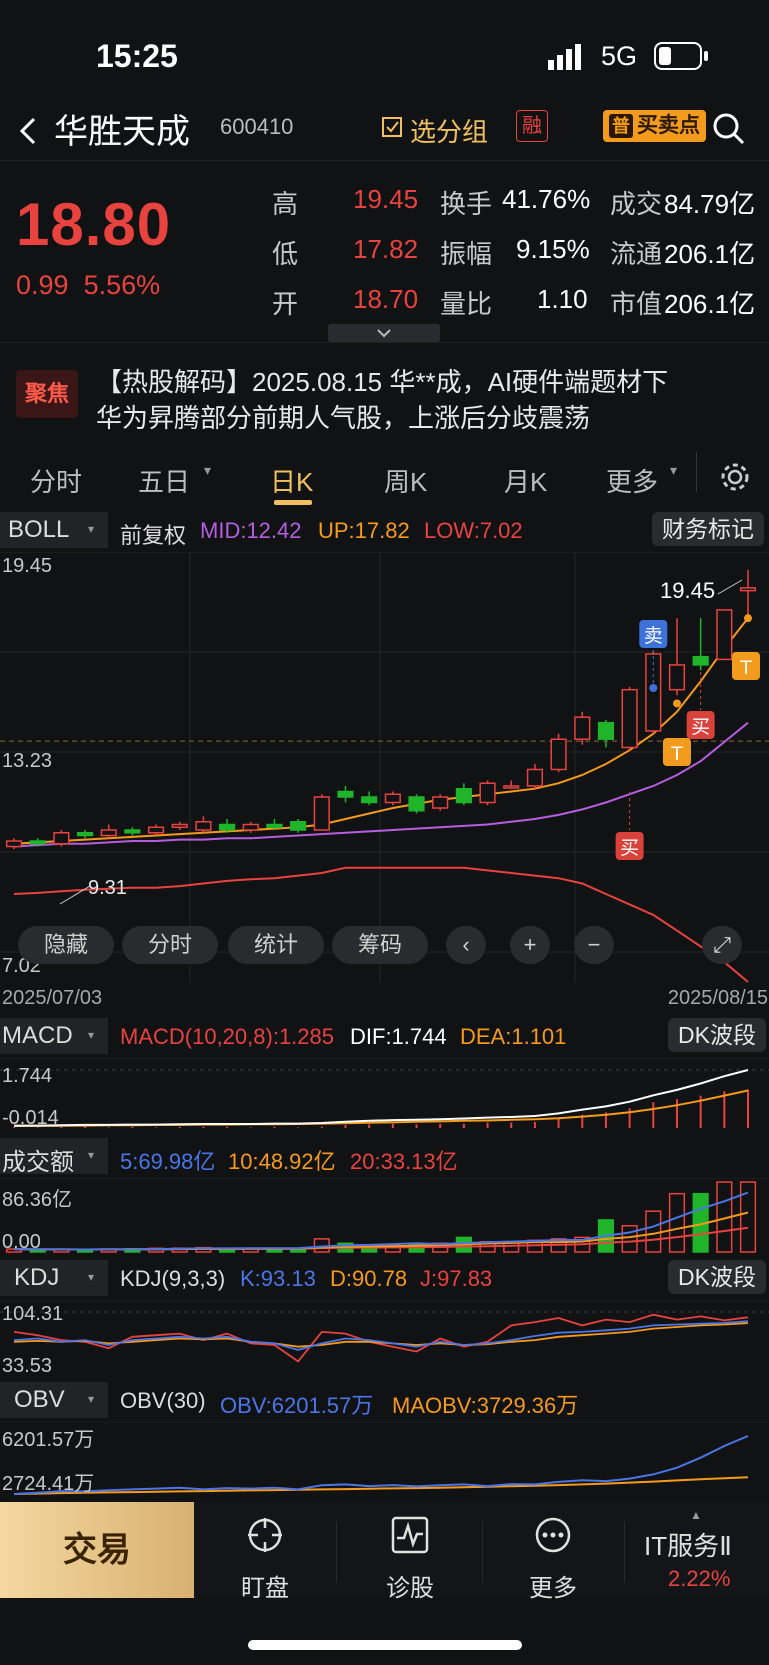 The image size is (769, 1665). I want to click on obv-name: OBV, so click(39, 1399).